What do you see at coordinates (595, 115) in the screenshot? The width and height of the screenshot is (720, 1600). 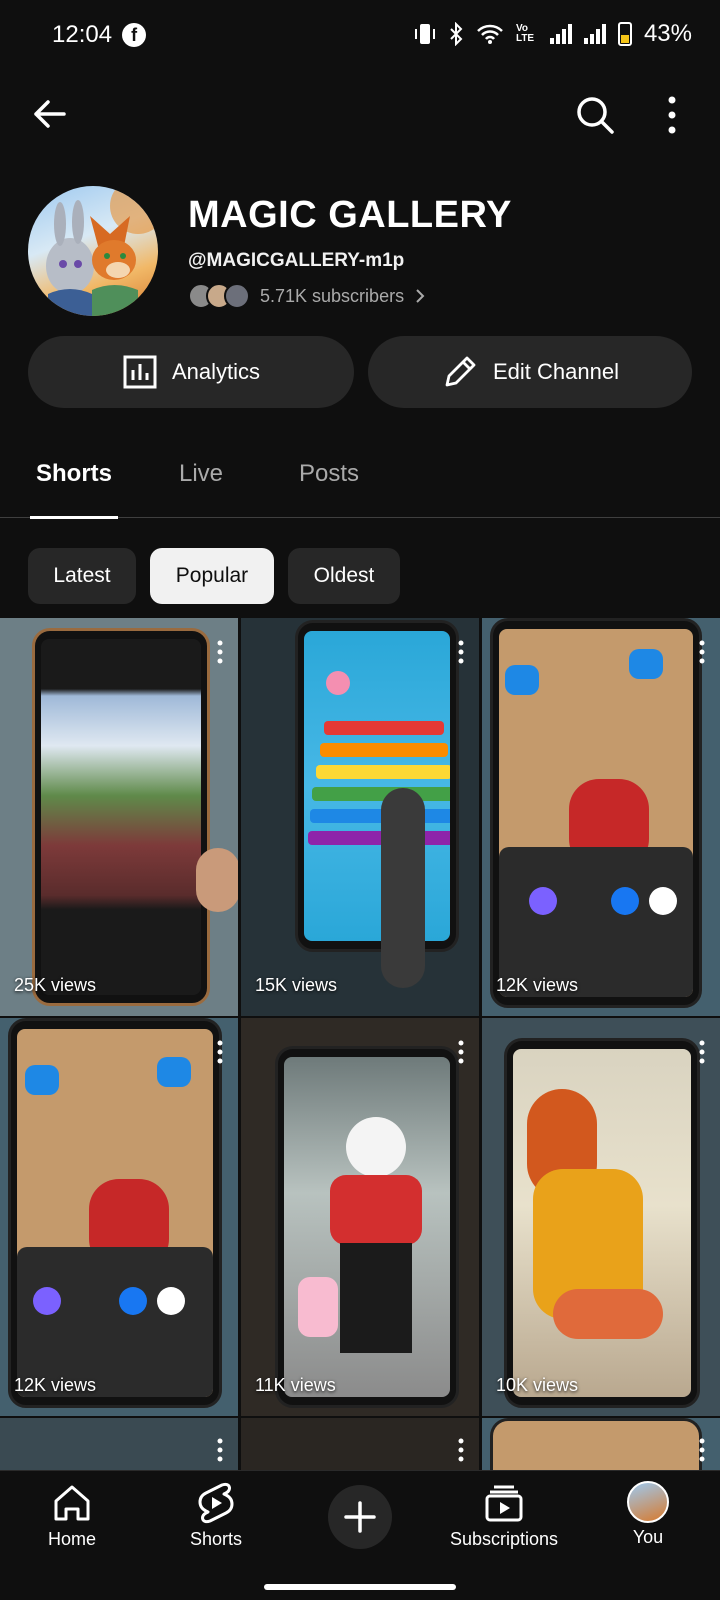 I see `search-icon` at bounding box center [595, 115].